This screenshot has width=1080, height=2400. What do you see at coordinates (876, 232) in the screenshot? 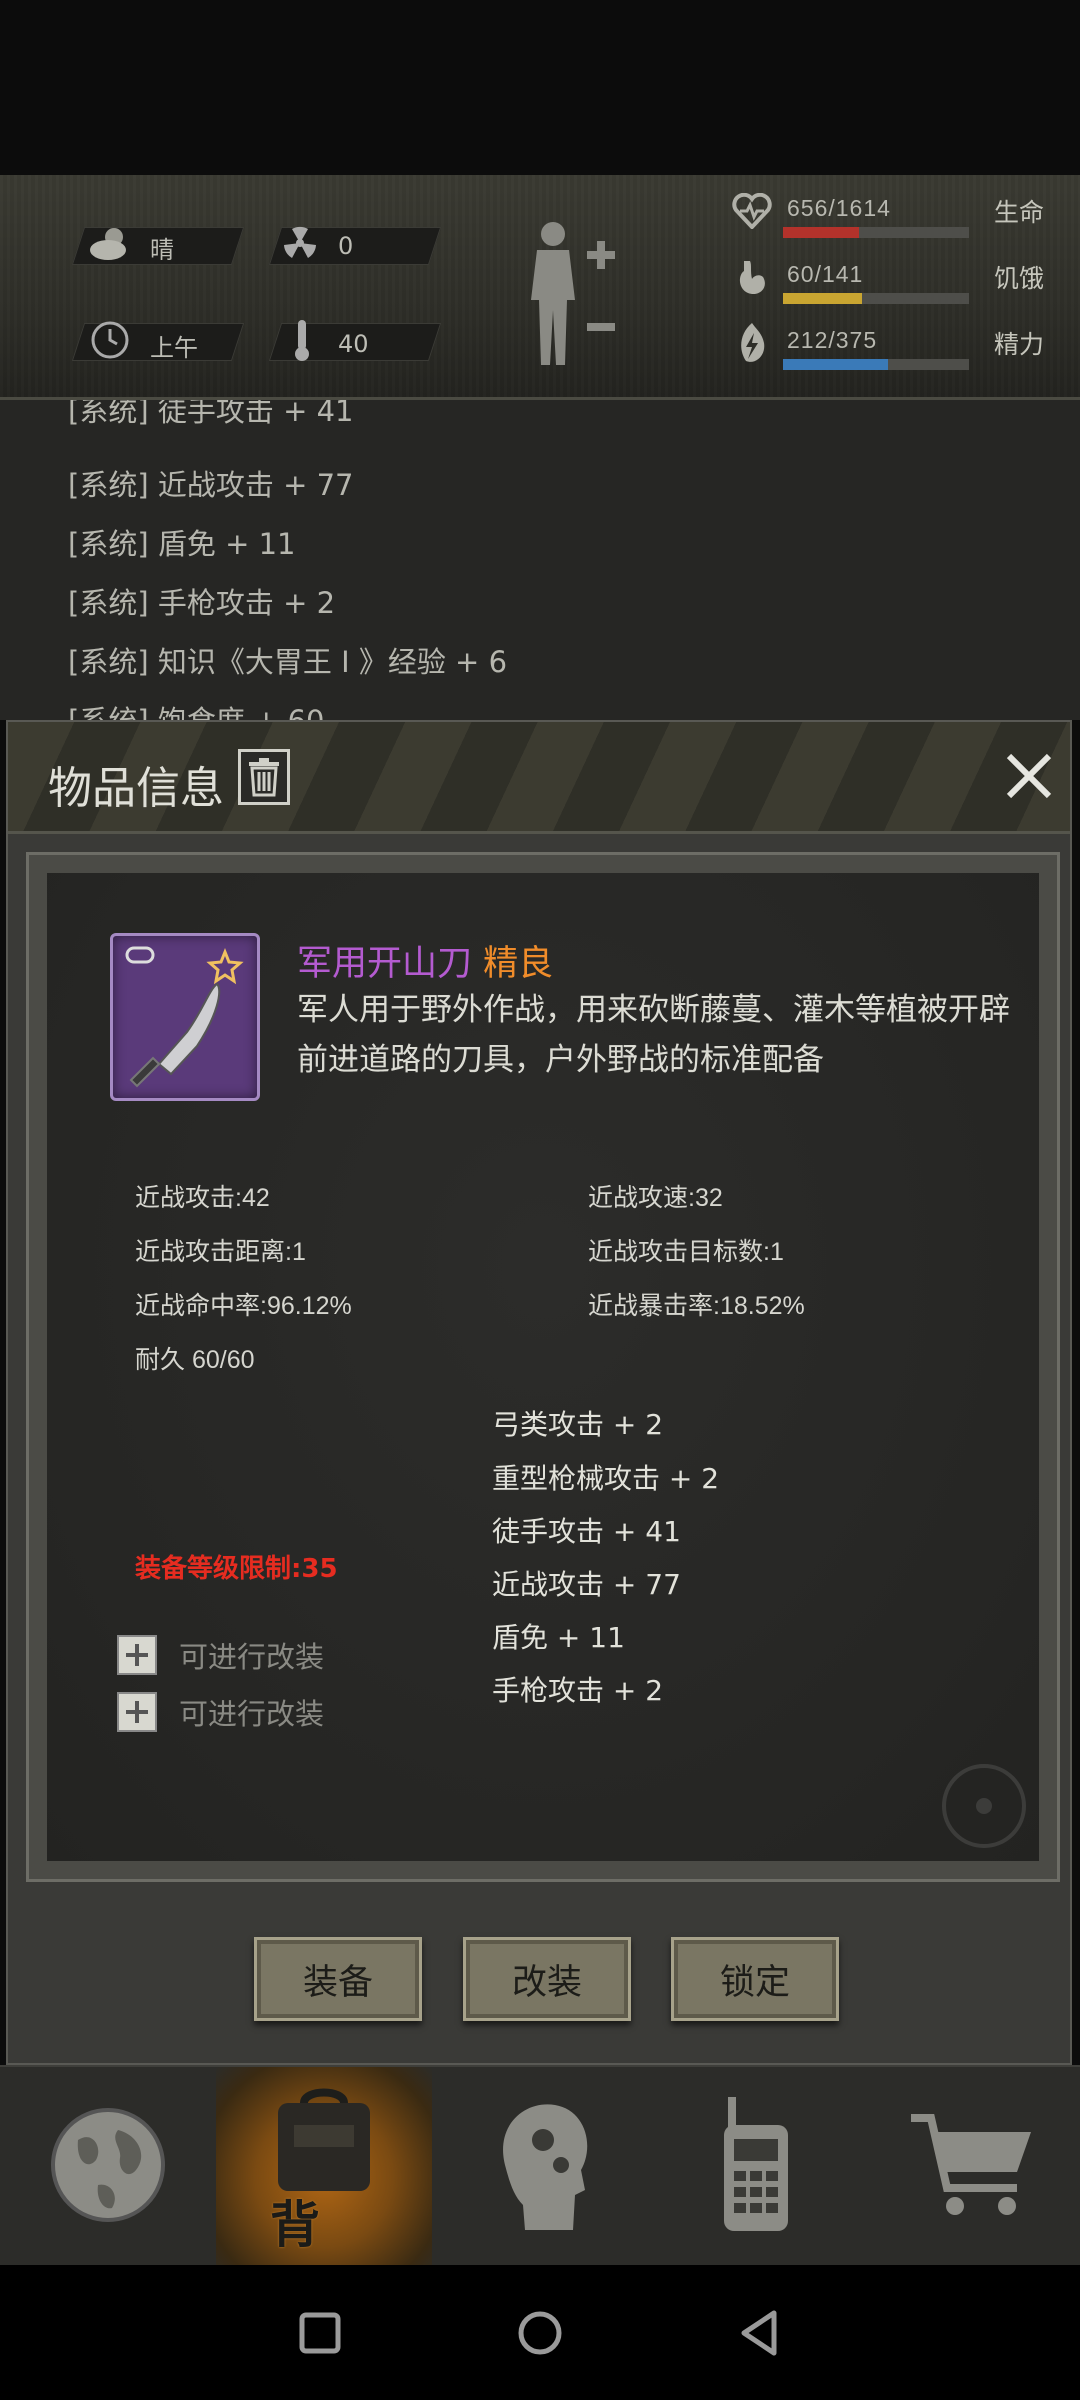
I see `health-bar` at bounding box center [876, 232].